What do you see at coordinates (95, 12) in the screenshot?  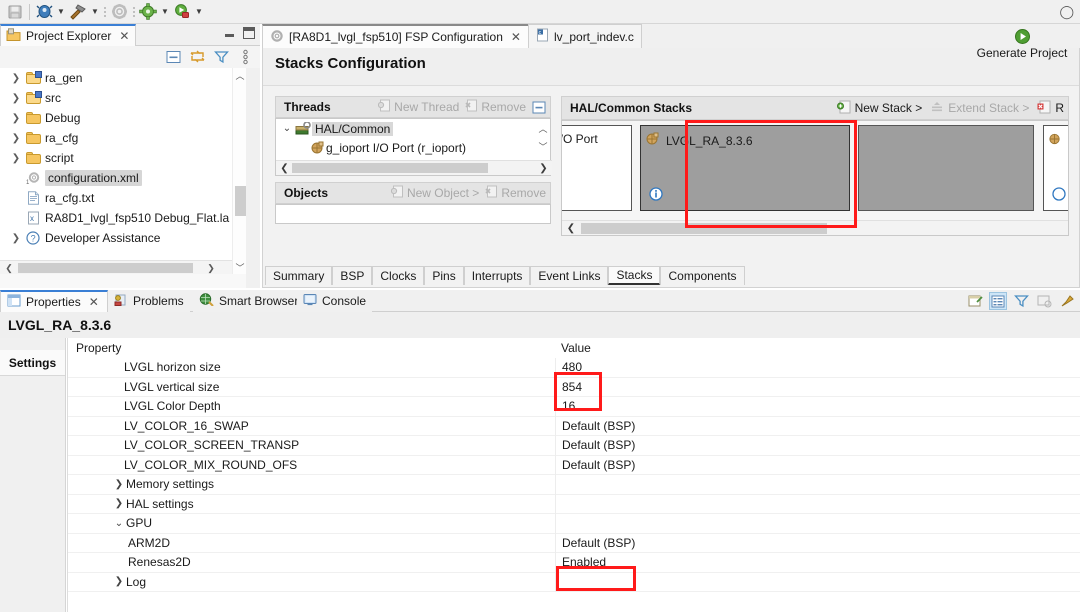 I see `build-dropdown-arrow: ▼` at bounding box center [95, 12].